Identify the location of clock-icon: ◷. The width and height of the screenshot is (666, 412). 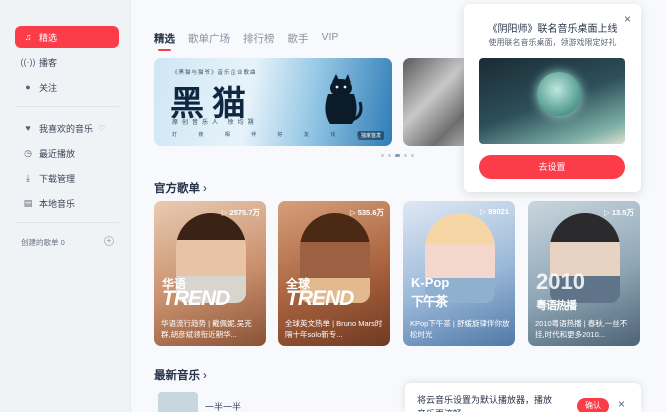
(28, 152).